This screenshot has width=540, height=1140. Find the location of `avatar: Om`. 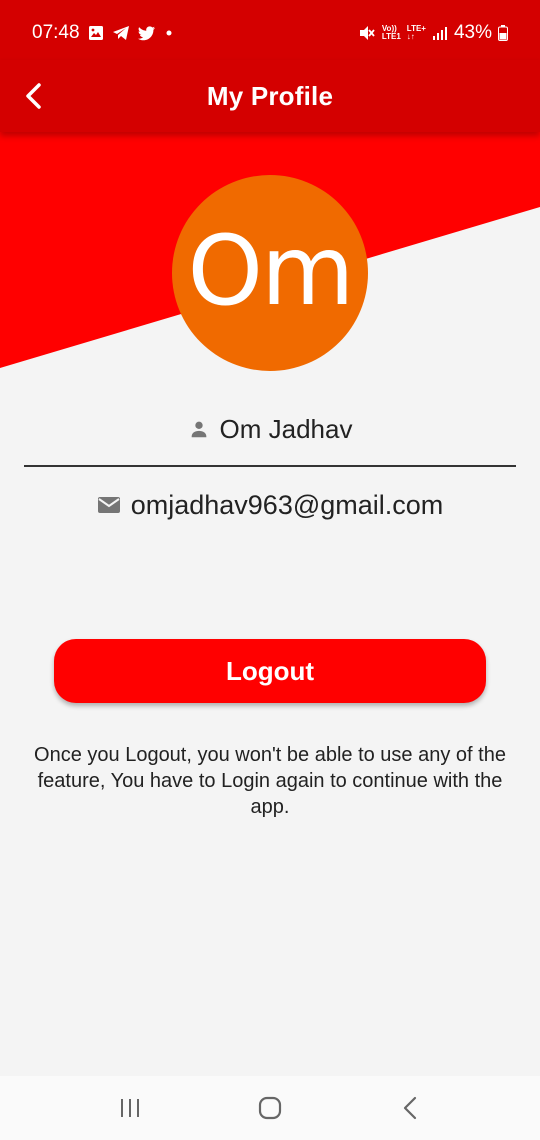

avatar: Om is located at coordinates (270, 273).